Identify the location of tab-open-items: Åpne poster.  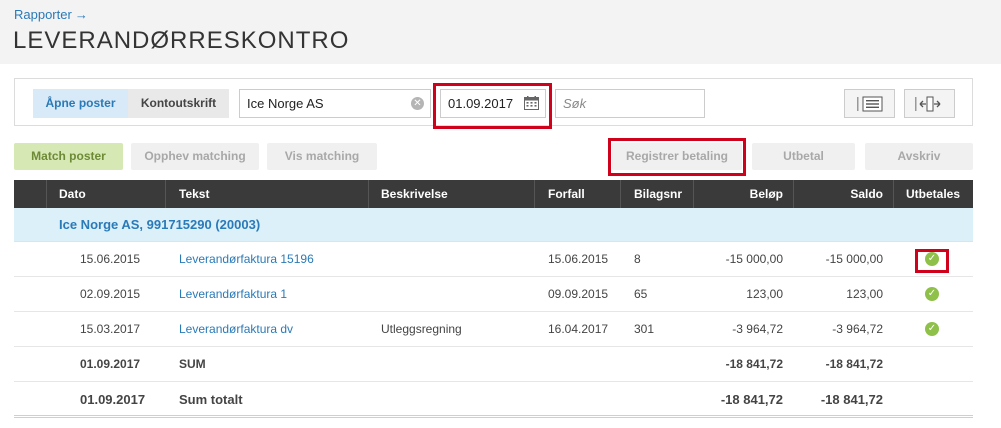
(80, 103).